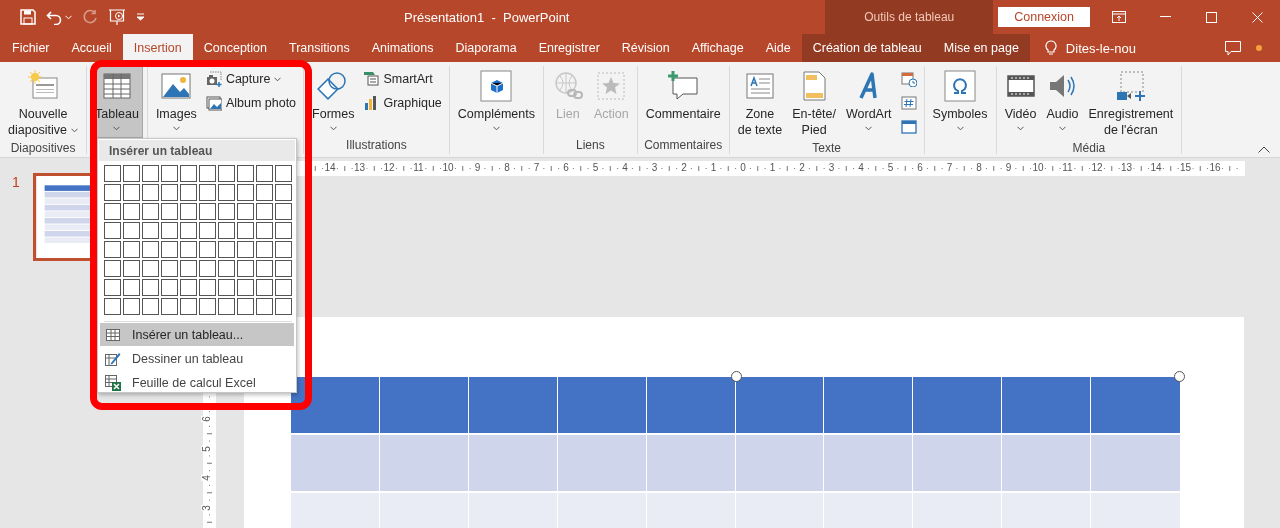  What do you see at coordinates (140, 17) in the screenshot?
I see `customize-icon` at bounding box center [140, 17].